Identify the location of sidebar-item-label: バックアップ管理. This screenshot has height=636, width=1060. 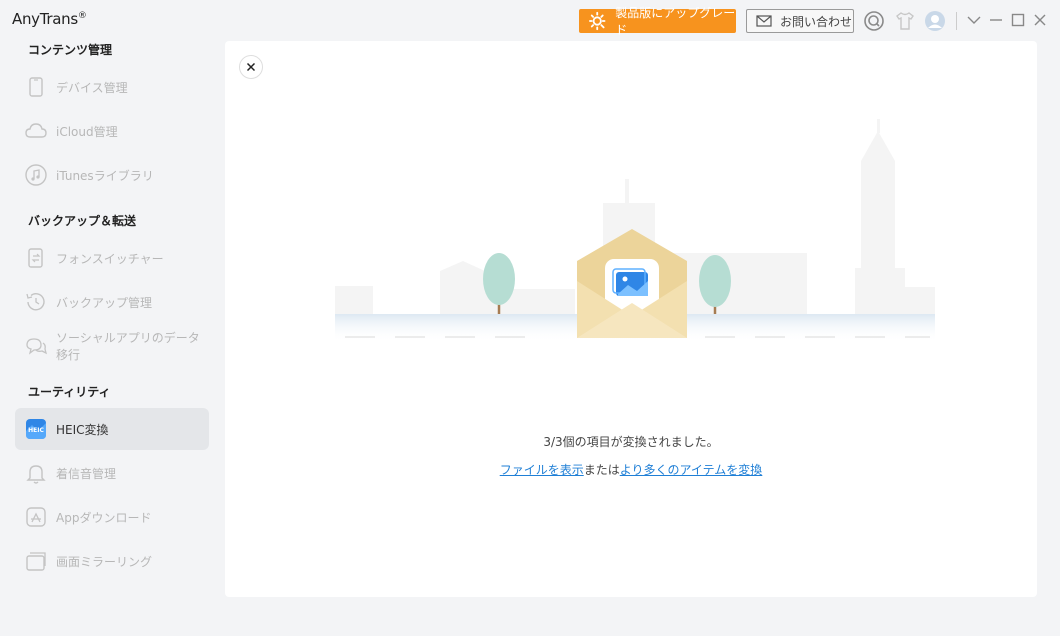
(104, 302).